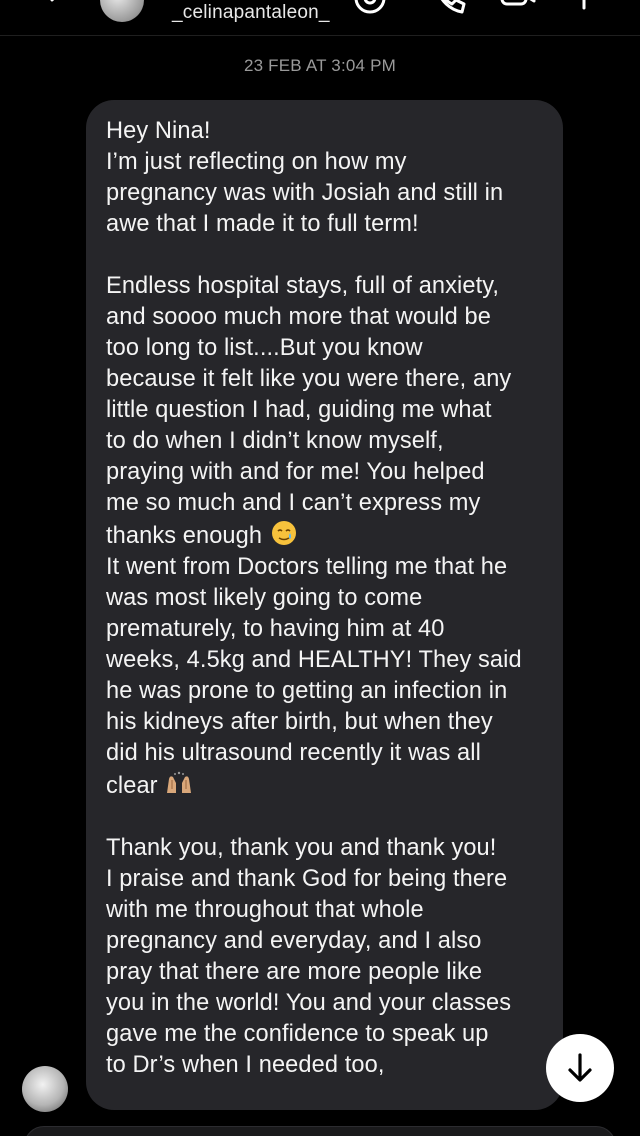 This screenshot has height=1136, width=640. I want to click on more-button, so click(584, 10).